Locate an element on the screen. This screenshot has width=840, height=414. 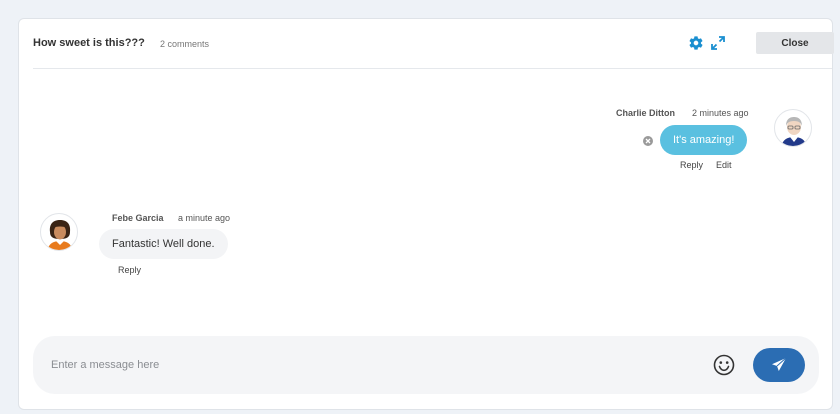
thread-title: How sweet is this??? is located at coordinates (89, 43).